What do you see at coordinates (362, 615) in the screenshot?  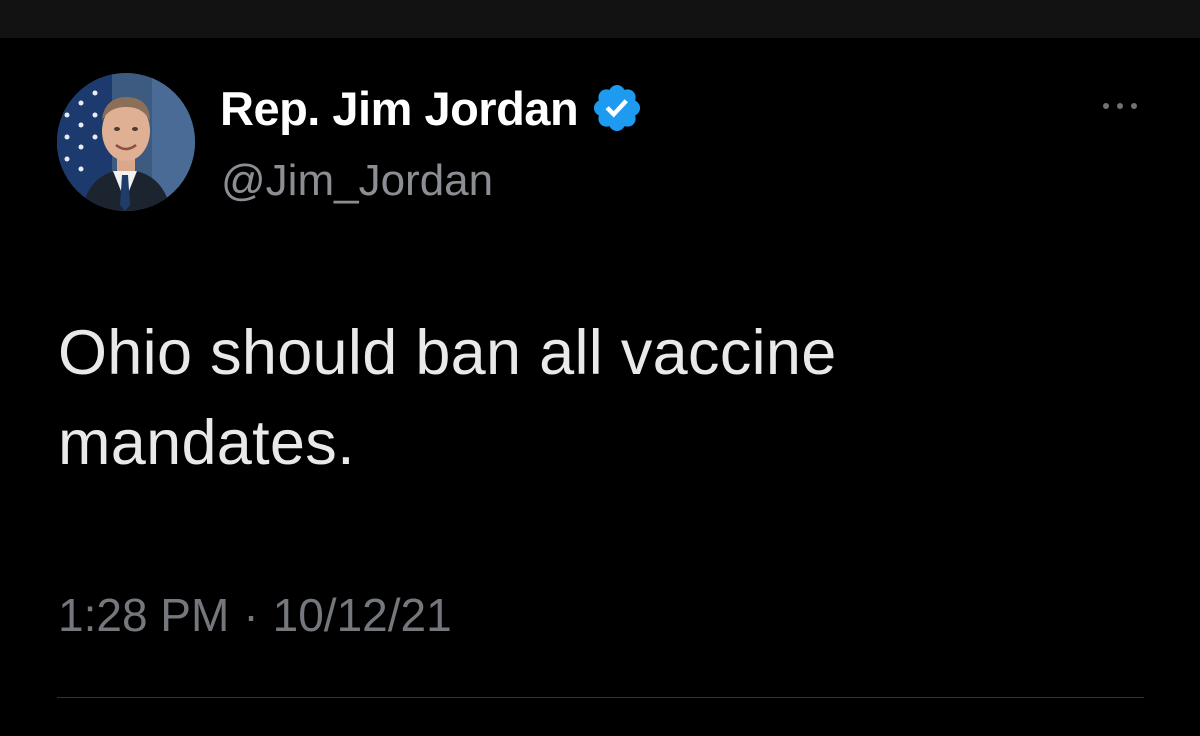 I see `tweet-date: 10/12/21` at bounding box center [362, 615].